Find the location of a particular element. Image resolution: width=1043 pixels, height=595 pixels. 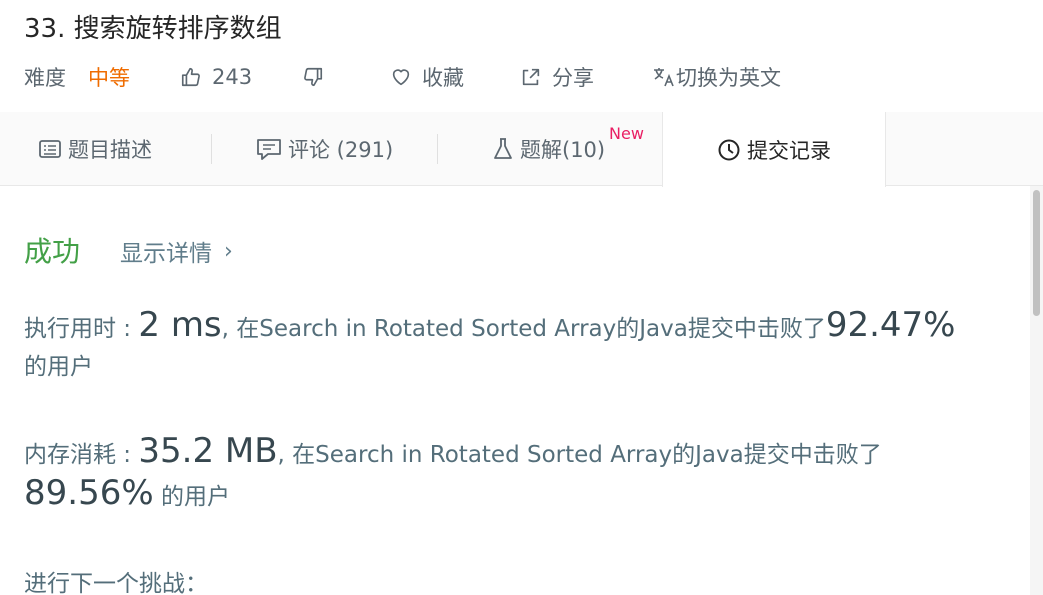

flask-icon is located at coordinates (503, 149).